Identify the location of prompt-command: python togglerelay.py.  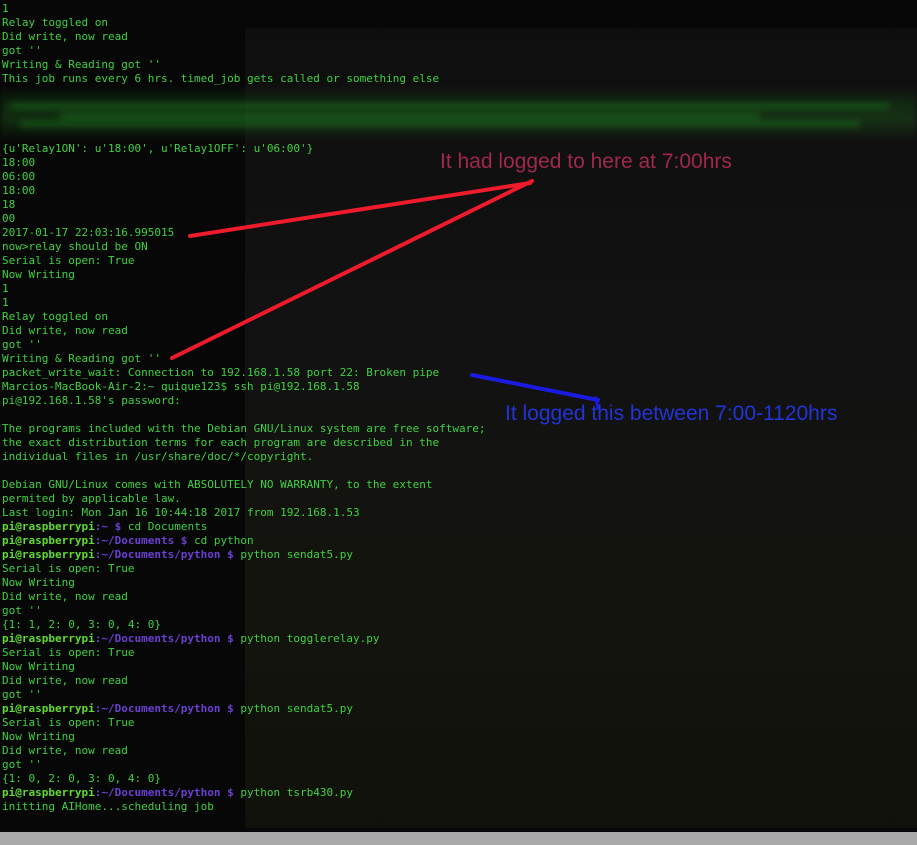
(310, 638).